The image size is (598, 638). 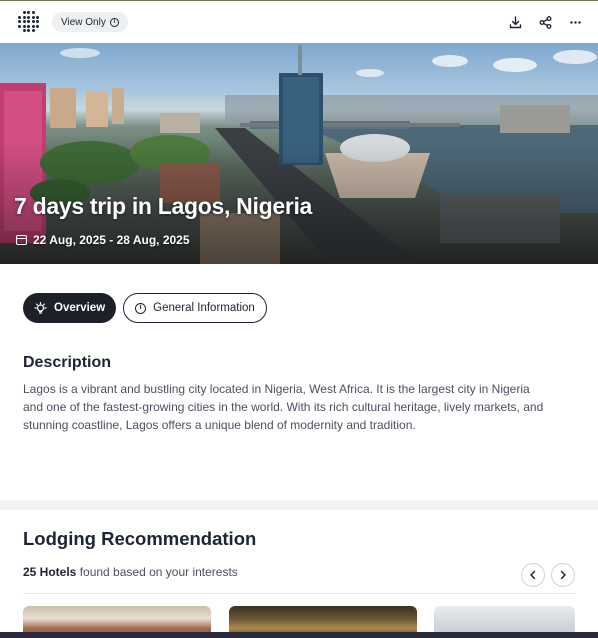 I want to click on trip-dates-label: 22 Aug, 2025 - 28 Aug, 2025, so click(x=111, y=240).